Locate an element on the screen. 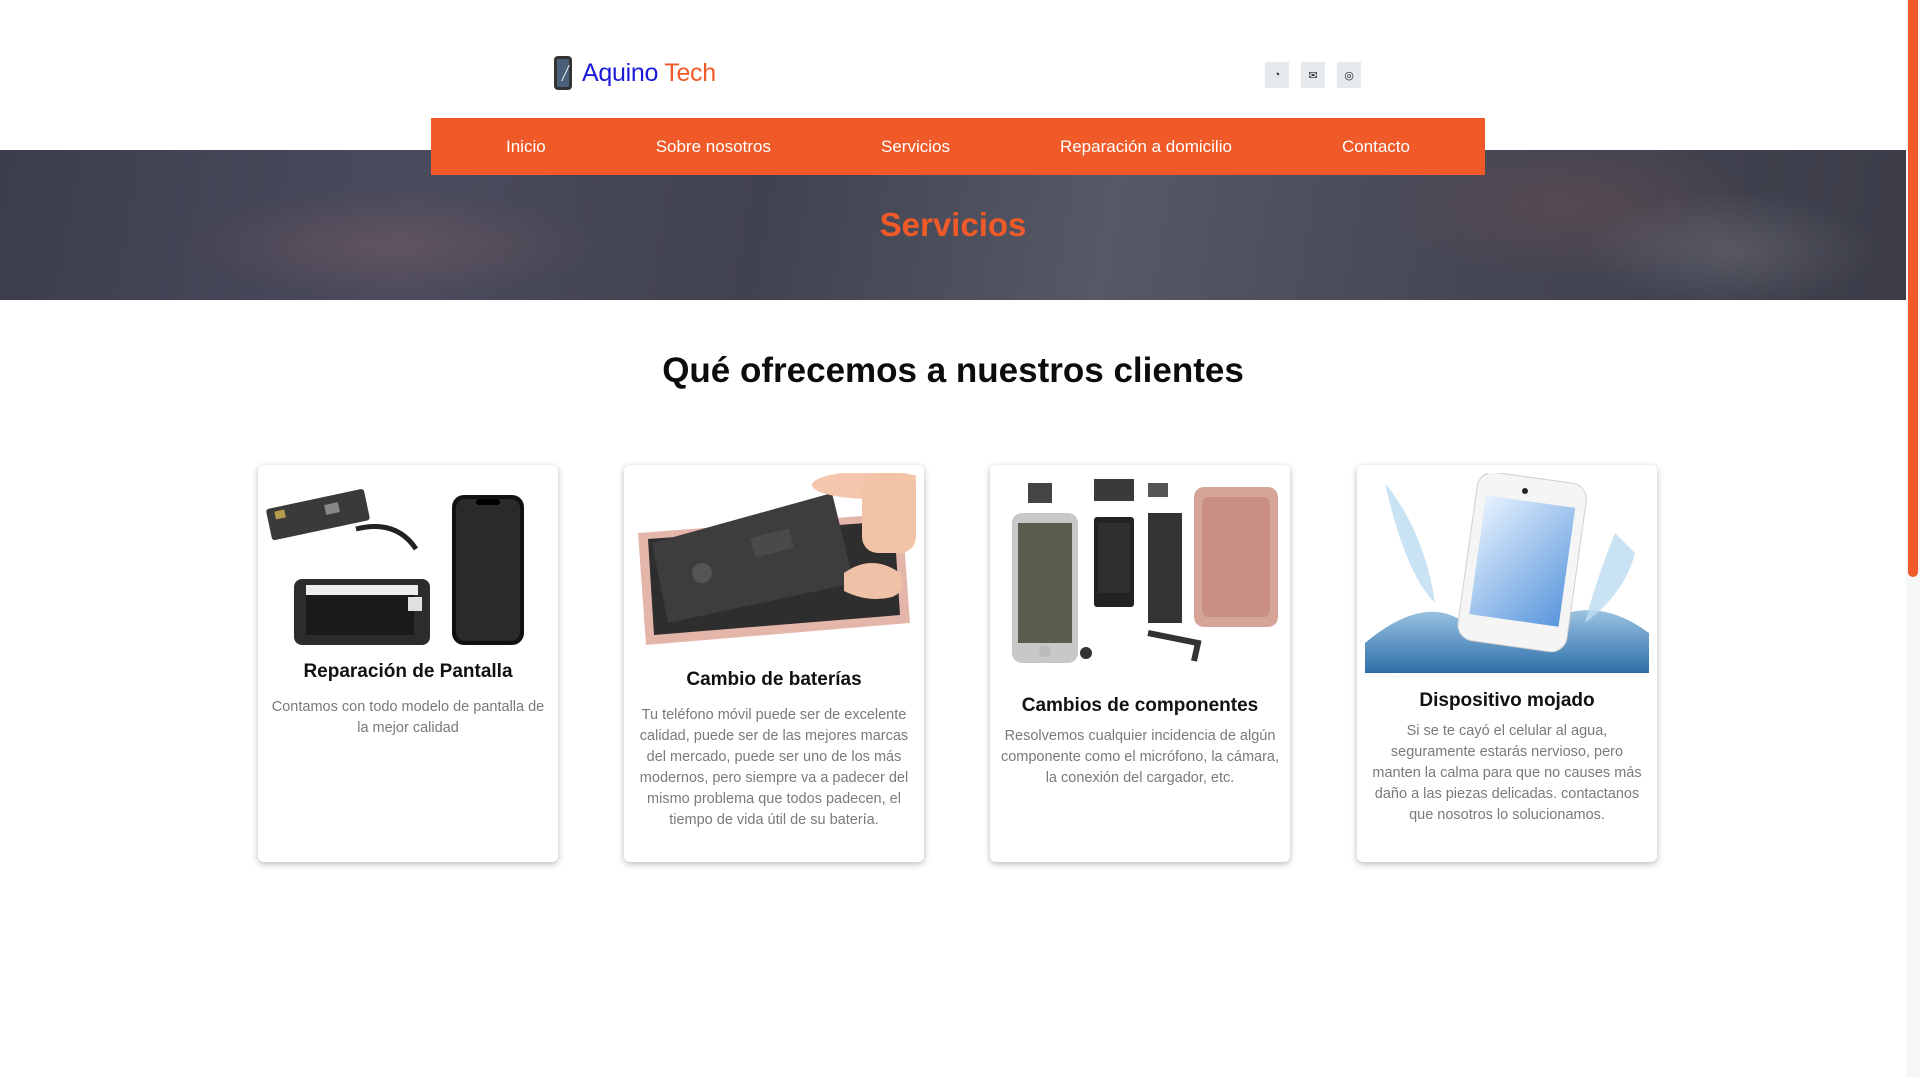 This screenshot has width=1920, height=1077. scrollbar-thumb is located at coordinates (1913, 288).